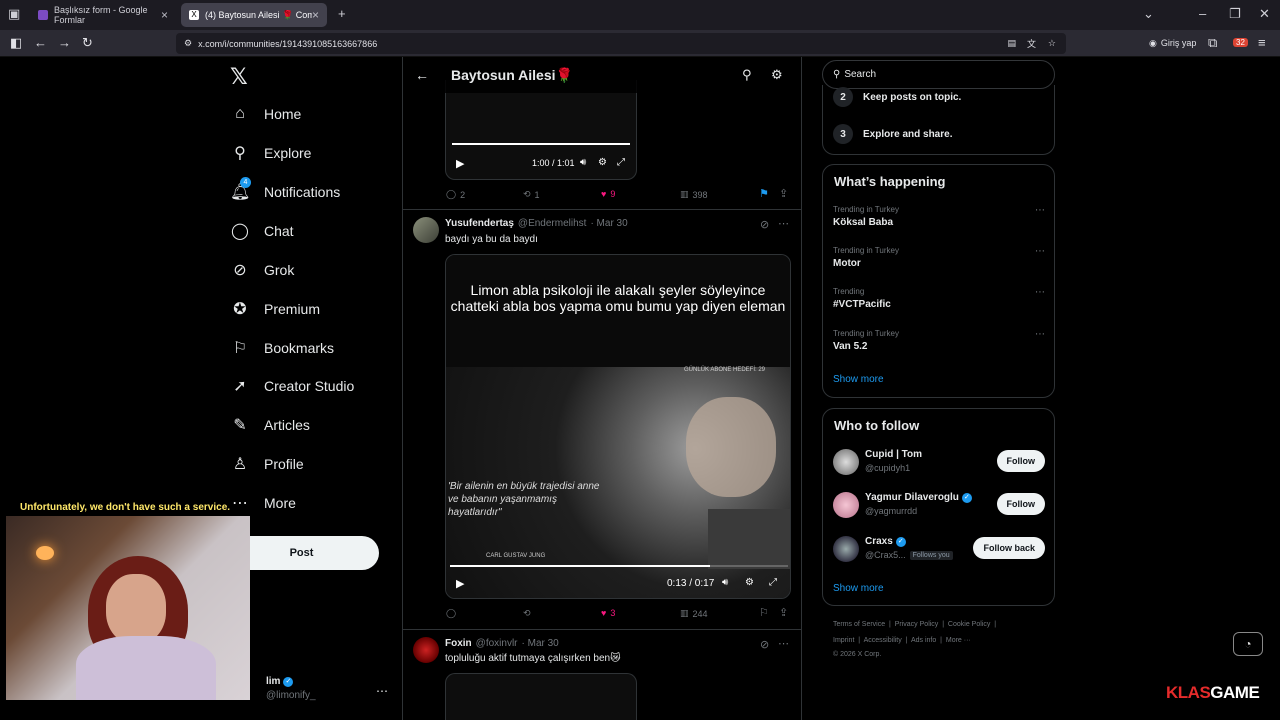 The image size is (1280, 720). I want to click on site-info-icon: ⚙, so click(188, 43).